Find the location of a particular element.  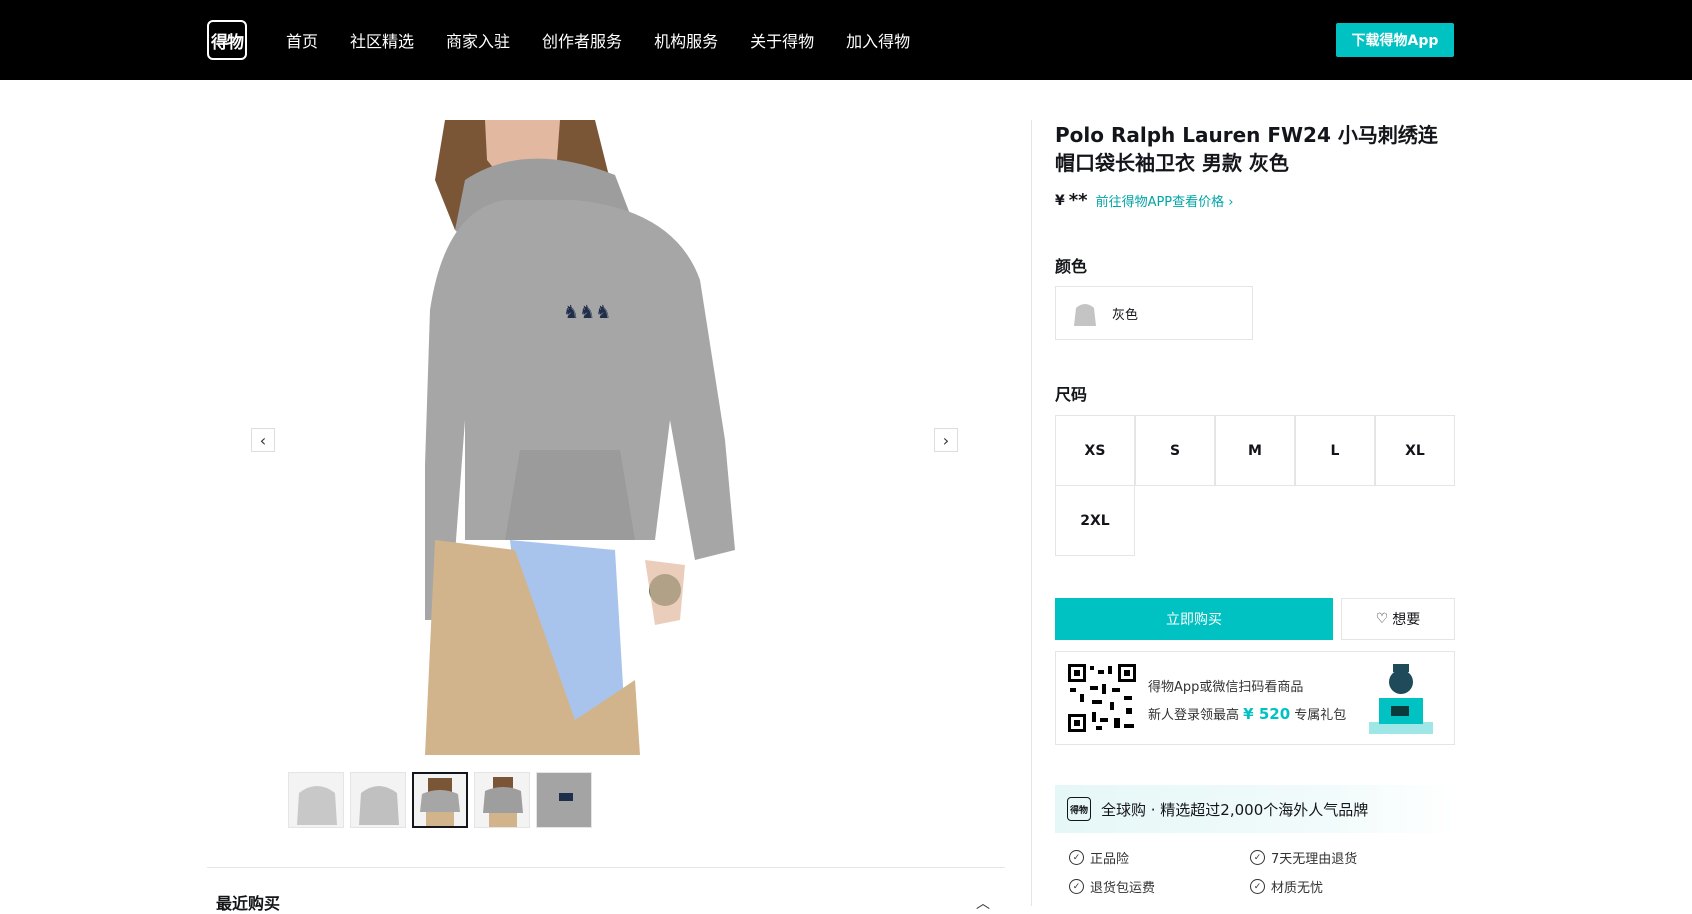

download-app-button: 下载得物App is located at coordinates (1395, 40).